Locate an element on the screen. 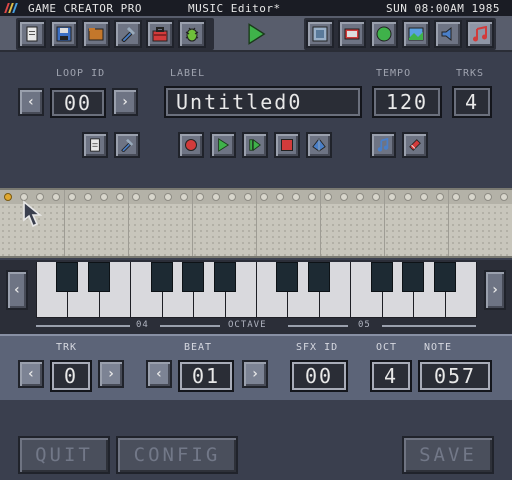 This screenshot has height=480, width=512. open-folder-button is located at coordinates (96, 34).